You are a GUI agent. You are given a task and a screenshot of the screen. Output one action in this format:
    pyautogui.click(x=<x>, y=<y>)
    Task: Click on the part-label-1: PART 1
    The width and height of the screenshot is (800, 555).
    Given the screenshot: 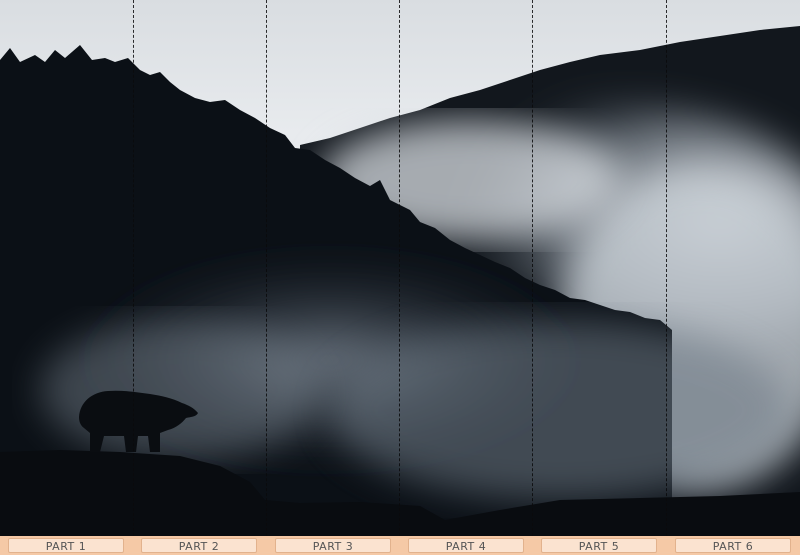 What is the action you would take?
    pyautogui.click(x=66, y=545)
    